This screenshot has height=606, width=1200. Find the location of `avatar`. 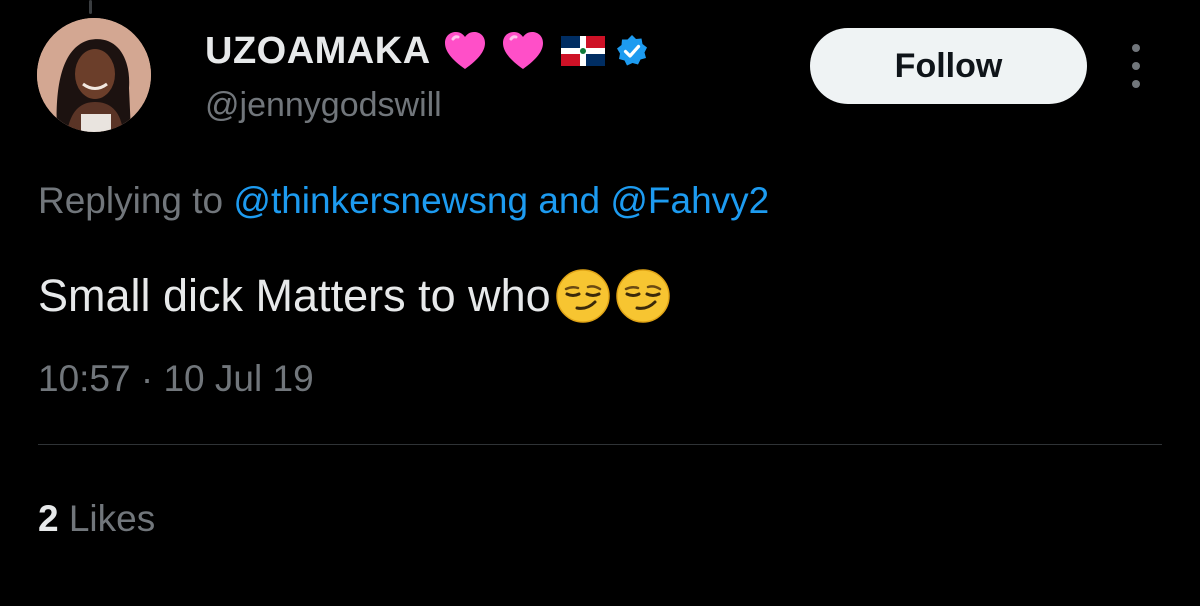

avatar is located at coordinates (94, 75).